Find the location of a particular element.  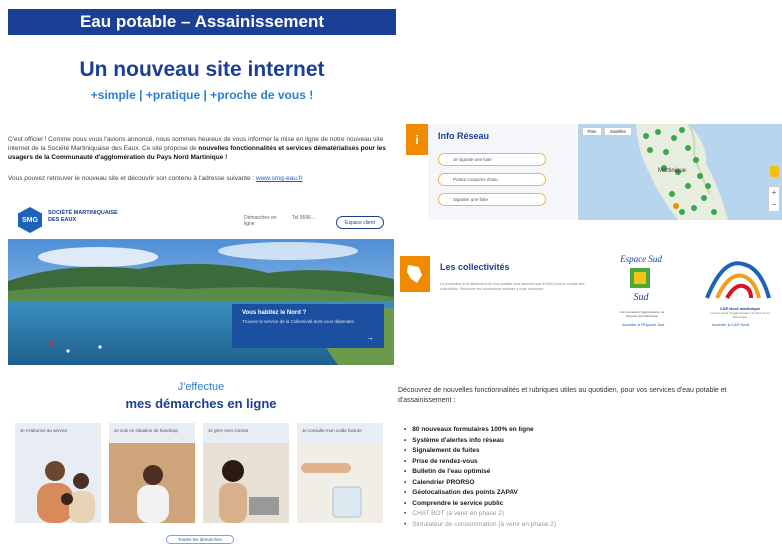

espace-sud-link: Accéder à l'Espace Sud is located at coordinates (643, 324).